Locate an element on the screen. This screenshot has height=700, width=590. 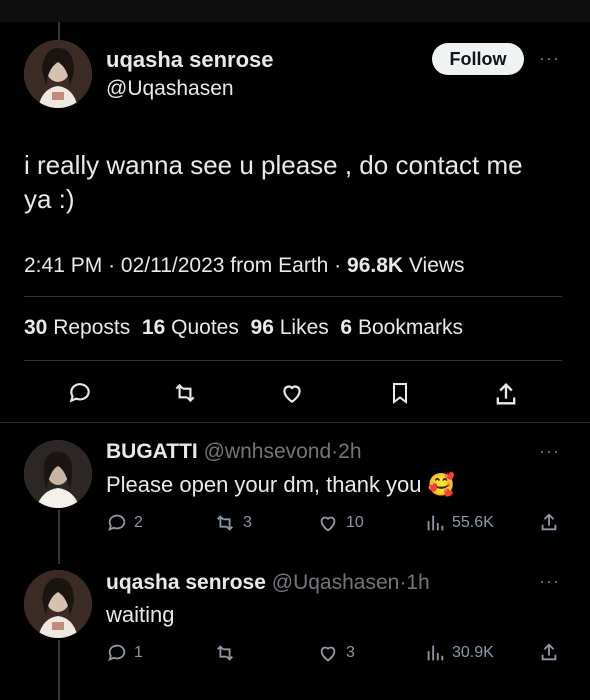
views-count: 96.8K is located at coordinates (375, 265).